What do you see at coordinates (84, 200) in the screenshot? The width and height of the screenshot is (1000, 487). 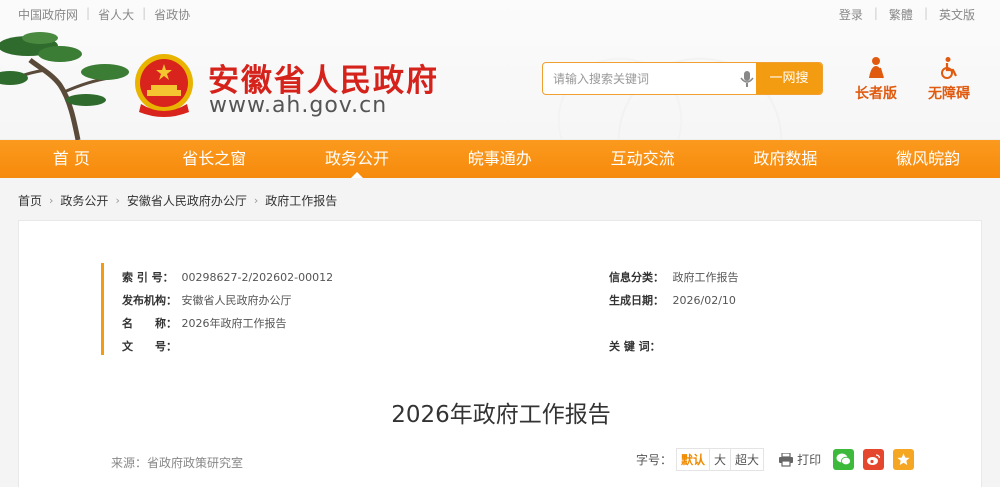 I see `breadcrumb-gov-affairs: 政务公开` at bounding box center [84, 200].